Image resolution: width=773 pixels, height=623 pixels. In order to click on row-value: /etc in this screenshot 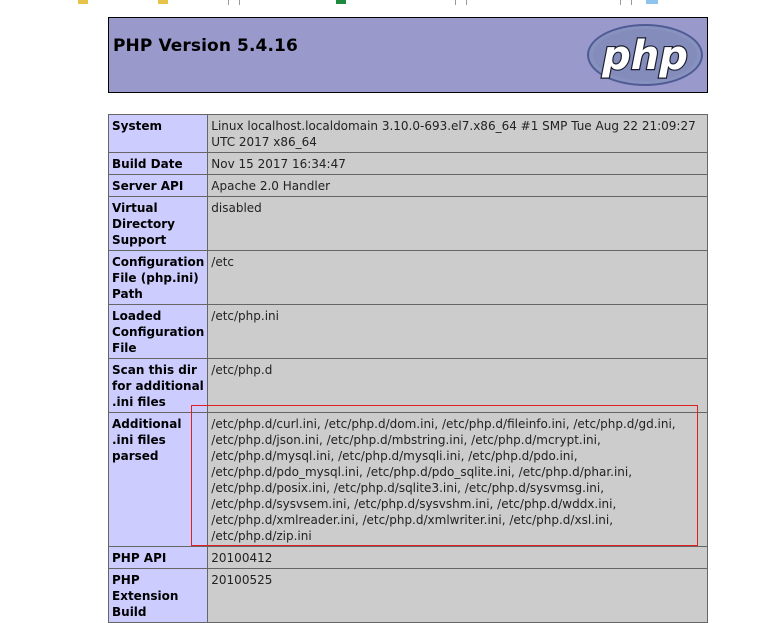, I will do `click(457, 277)`.